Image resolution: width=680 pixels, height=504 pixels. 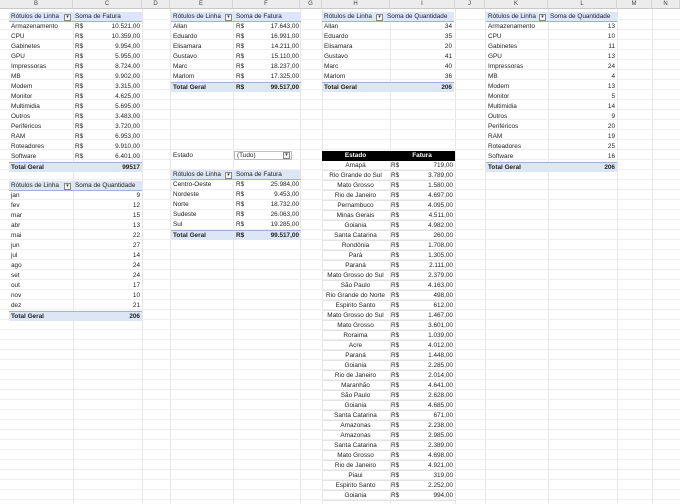 What do you see at coordinates (156, 4) in the screenshot?
I see `column-header-d: D` at bounding box center [156, 4].